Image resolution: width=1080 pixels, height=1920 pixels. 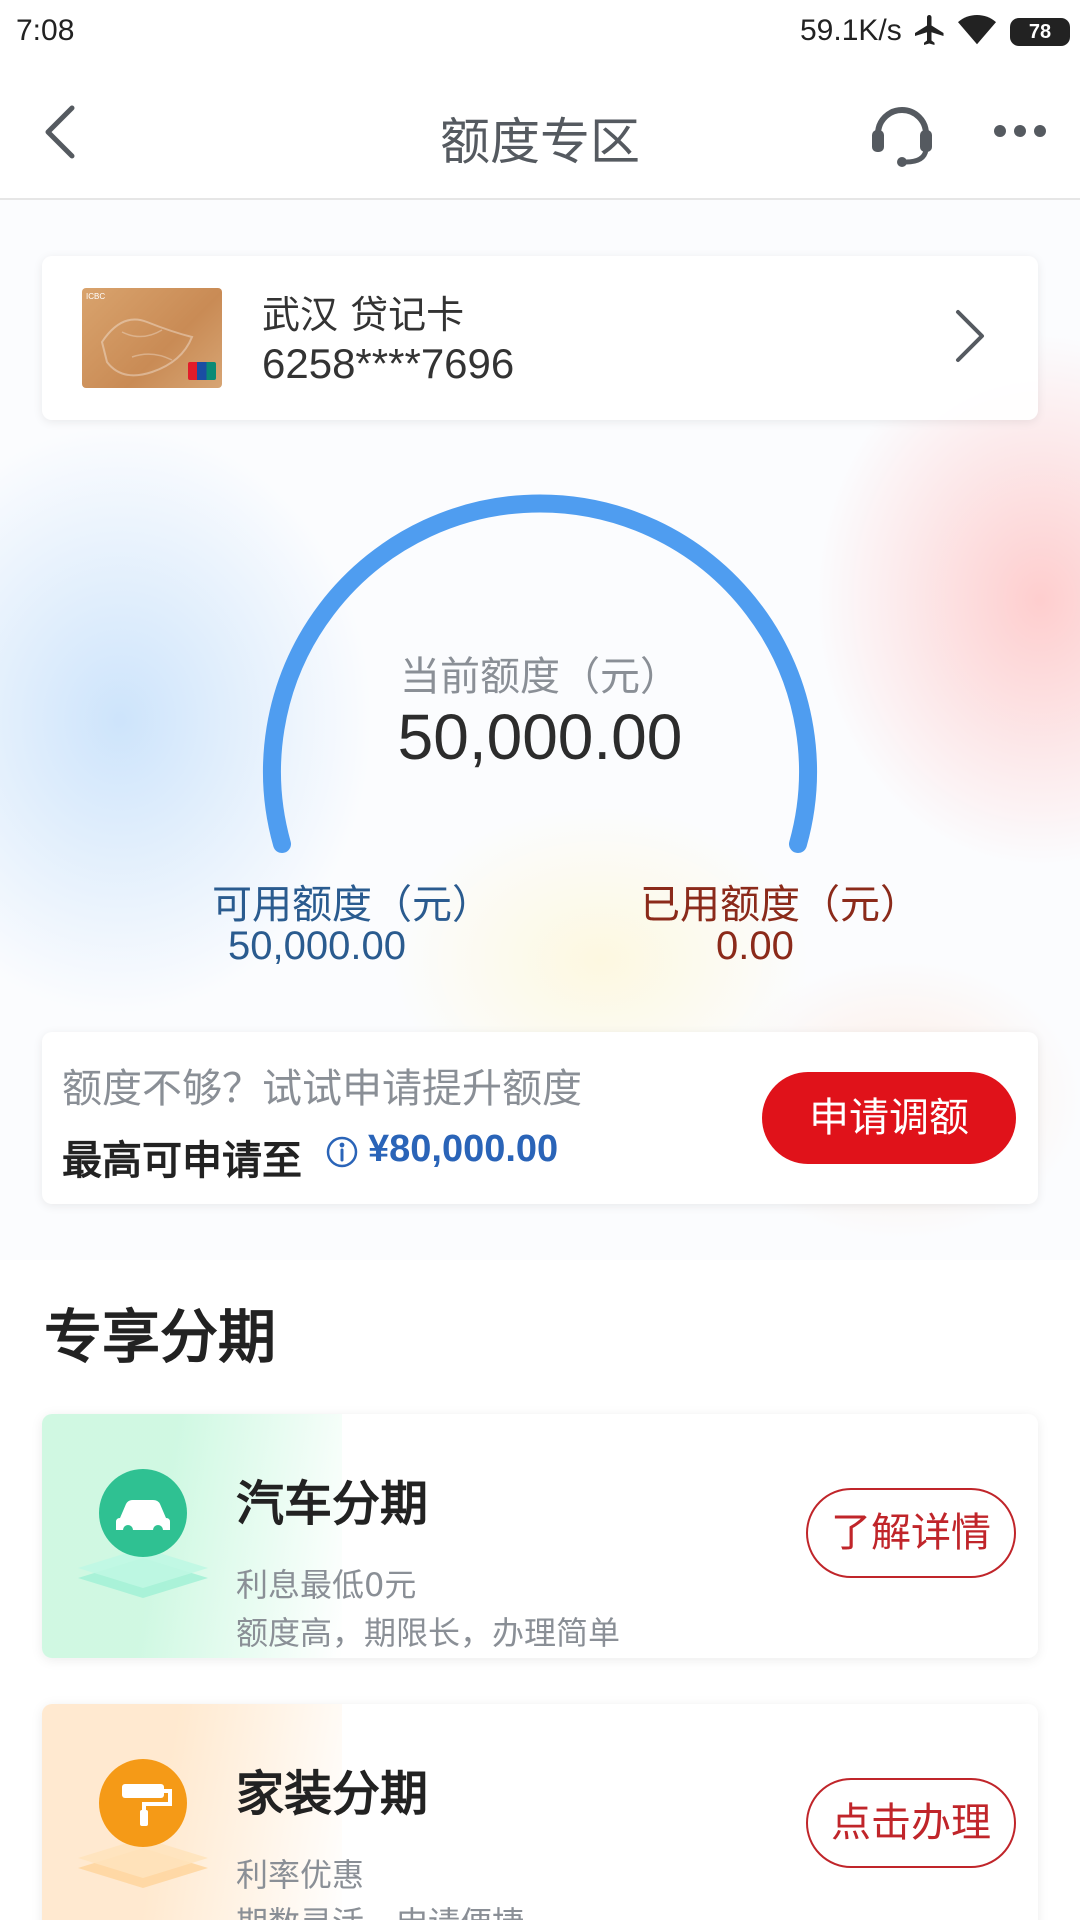 What do you see at coordinates (428, 1633) in the screenshot?
I see `promo-description: 额度高，期限长，办理简单` at bounding box center [428, 1633].